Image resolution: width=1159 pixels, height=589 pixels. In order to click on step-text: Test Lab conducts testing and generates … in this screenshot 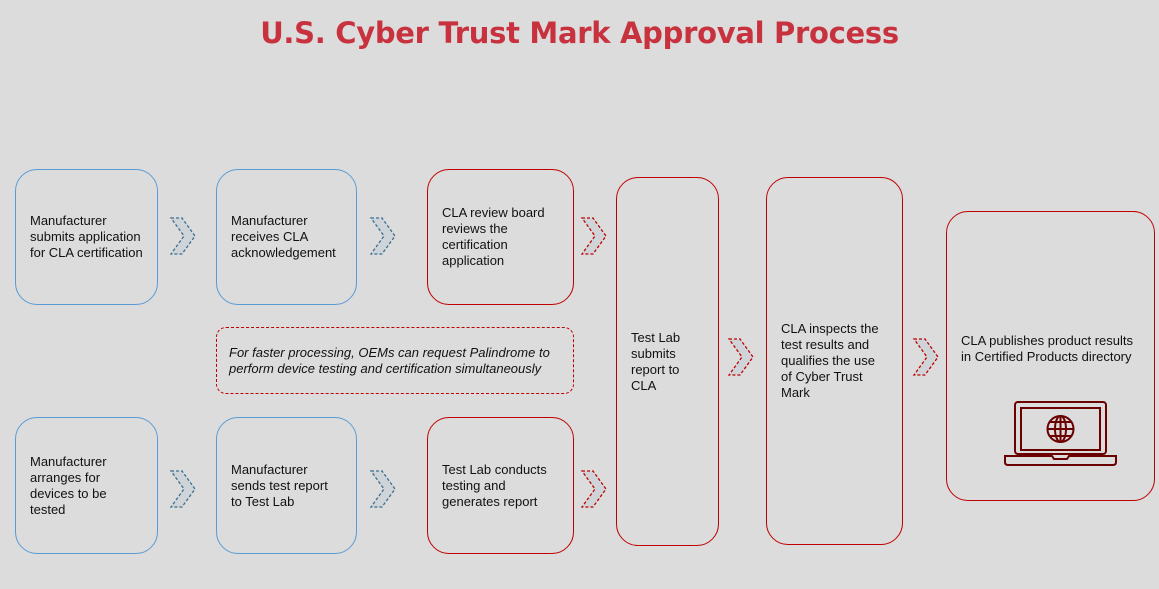, I will do `click(494, 485)`.